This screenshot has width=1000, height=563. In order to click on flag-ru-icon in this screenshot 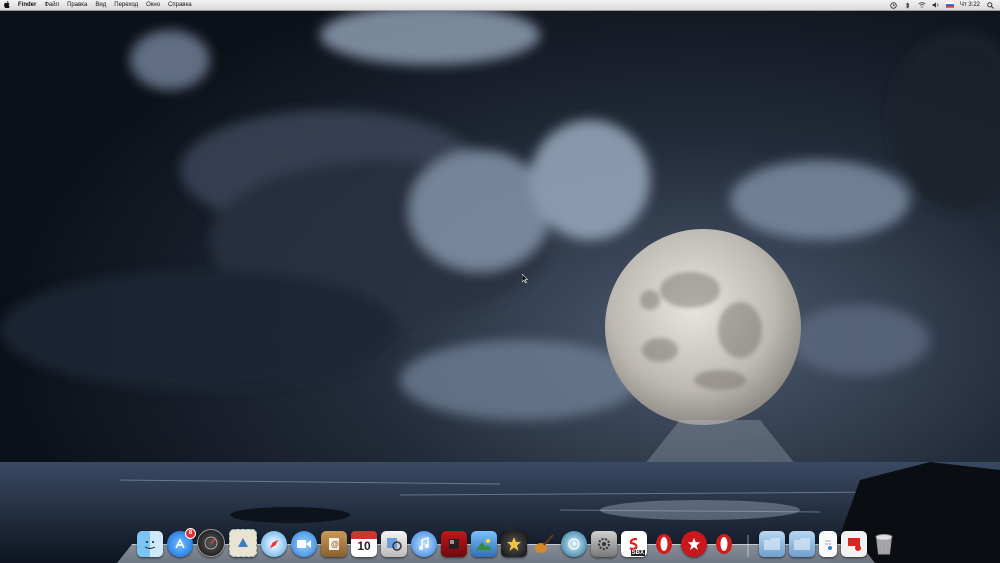, I will do `click(949, 5)`.